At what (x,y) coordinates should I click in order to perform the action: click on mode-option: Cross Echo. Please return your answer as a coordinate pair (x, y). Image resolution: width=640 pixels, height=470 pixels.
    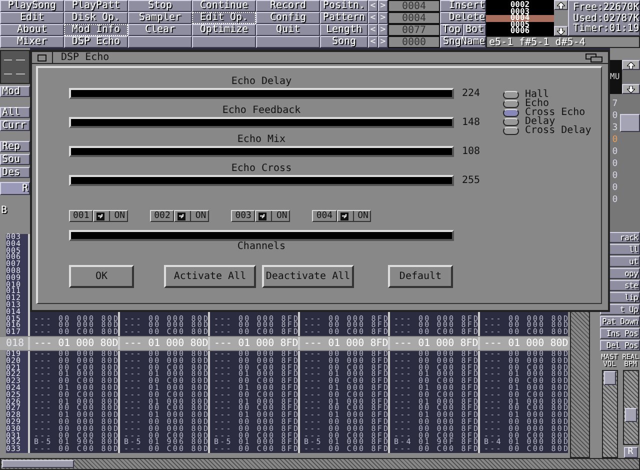
    Looking at the image, I should click on (547, 112).